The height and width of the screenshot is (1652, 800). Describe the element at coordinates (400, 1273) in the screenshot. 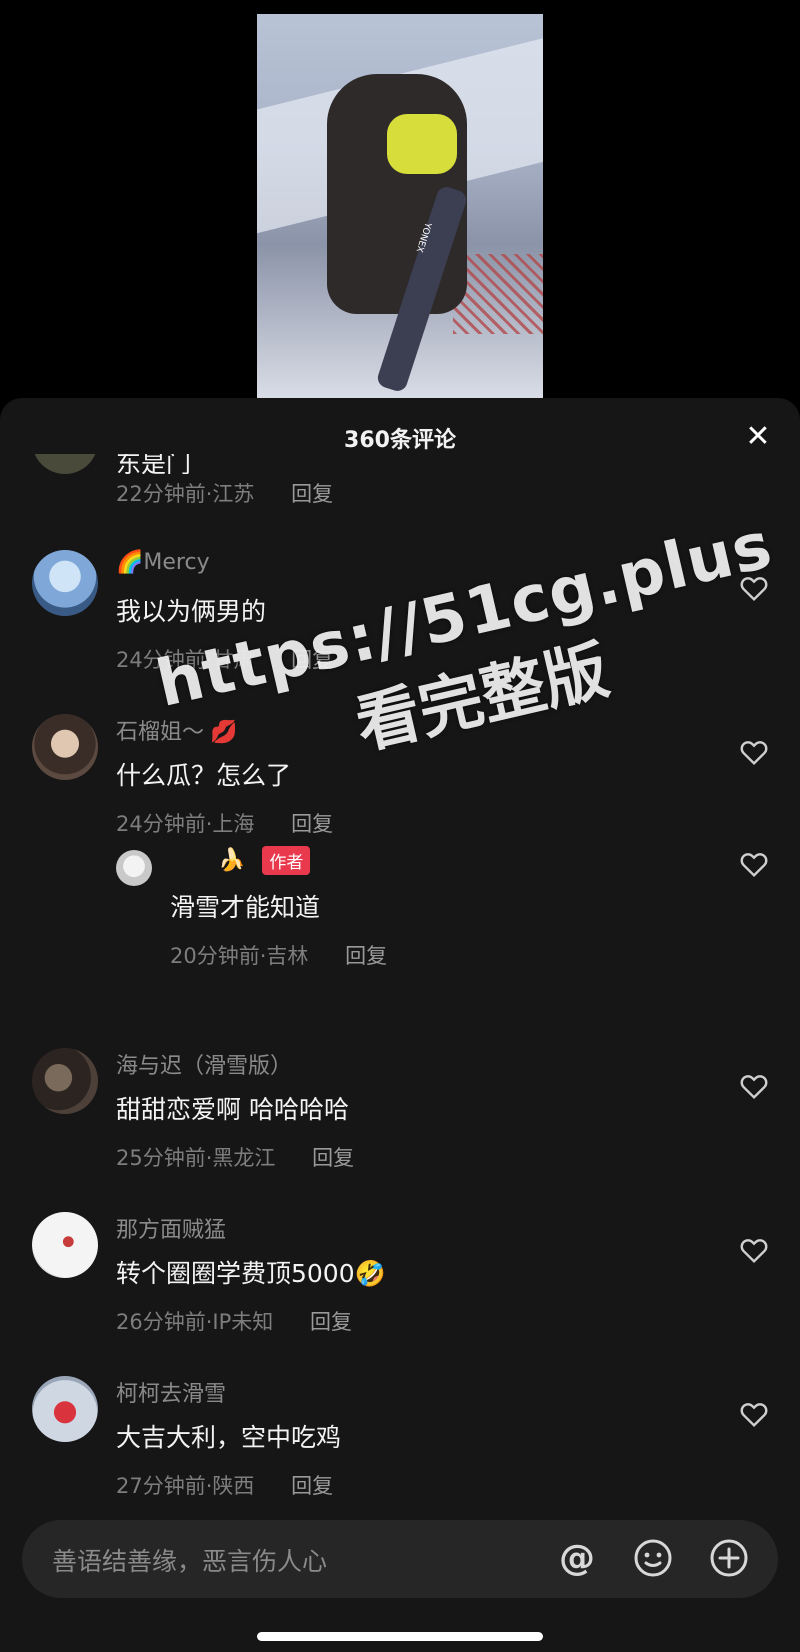

I see `comment-item: 那方面贼猛 转个圈圈学费顶5000🤣 26分钟前·IP未知 回复` at that location.